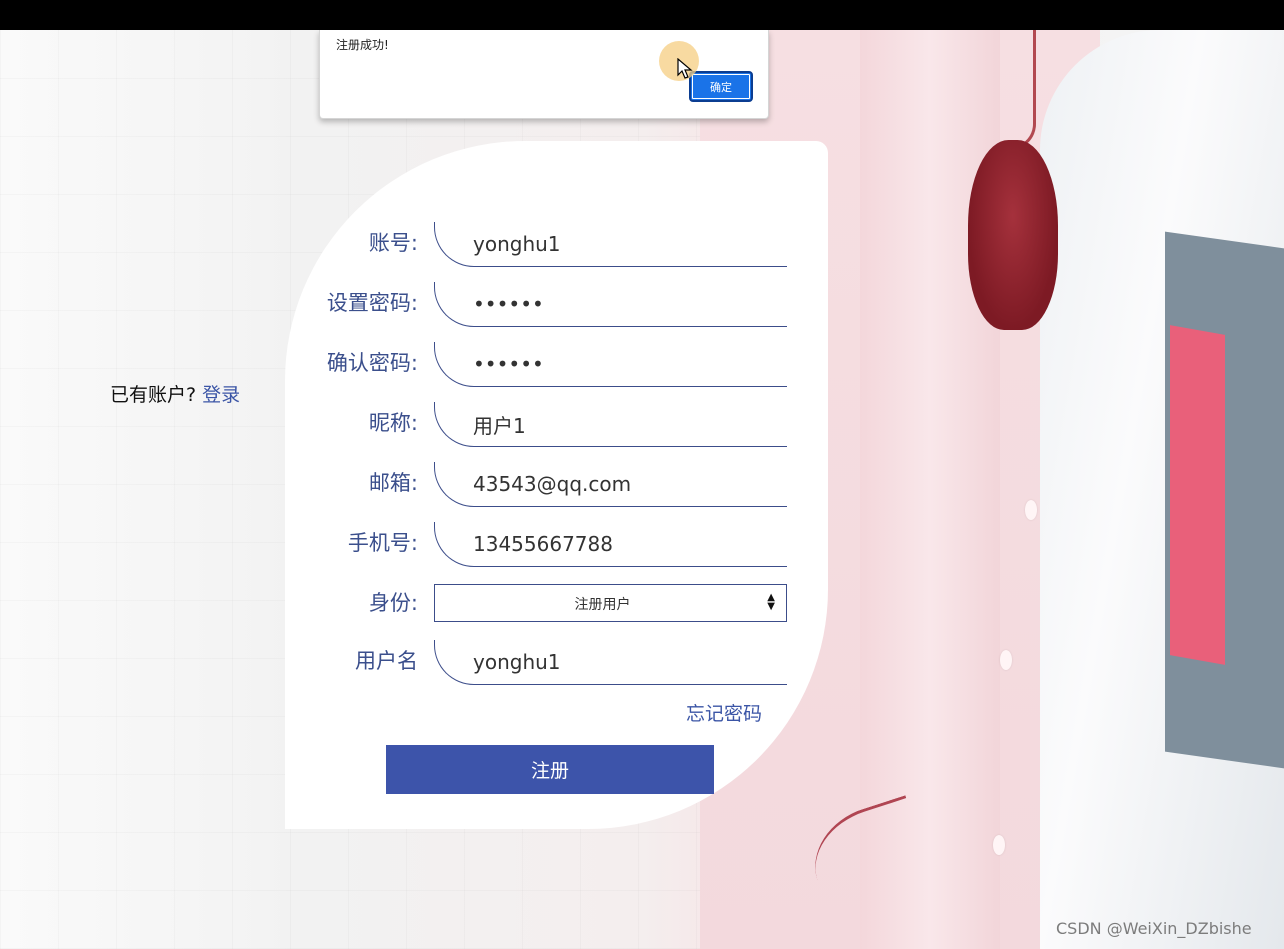 The image size is (1284, 949). Describe the element at coordinates (393, 243) in the screenshot. I see `account-label: 账号:` at that location.